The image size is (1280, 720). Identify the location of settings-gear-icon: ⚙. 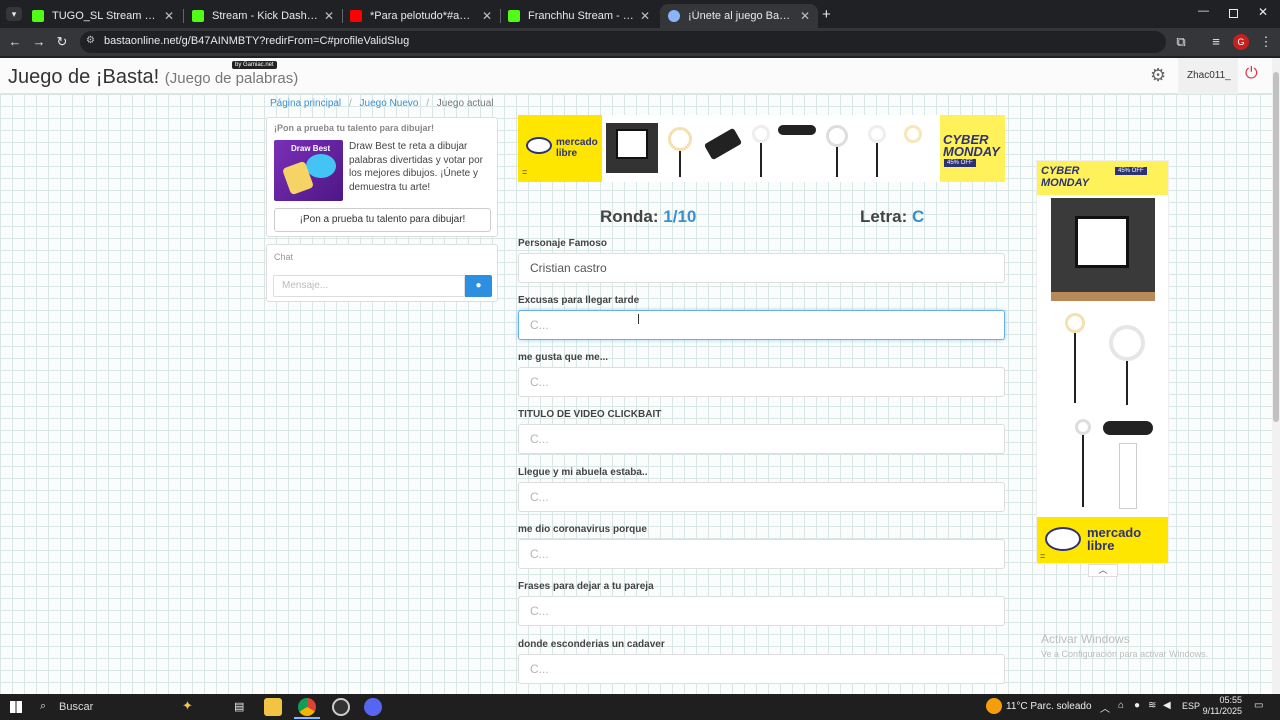
(1158, 75).